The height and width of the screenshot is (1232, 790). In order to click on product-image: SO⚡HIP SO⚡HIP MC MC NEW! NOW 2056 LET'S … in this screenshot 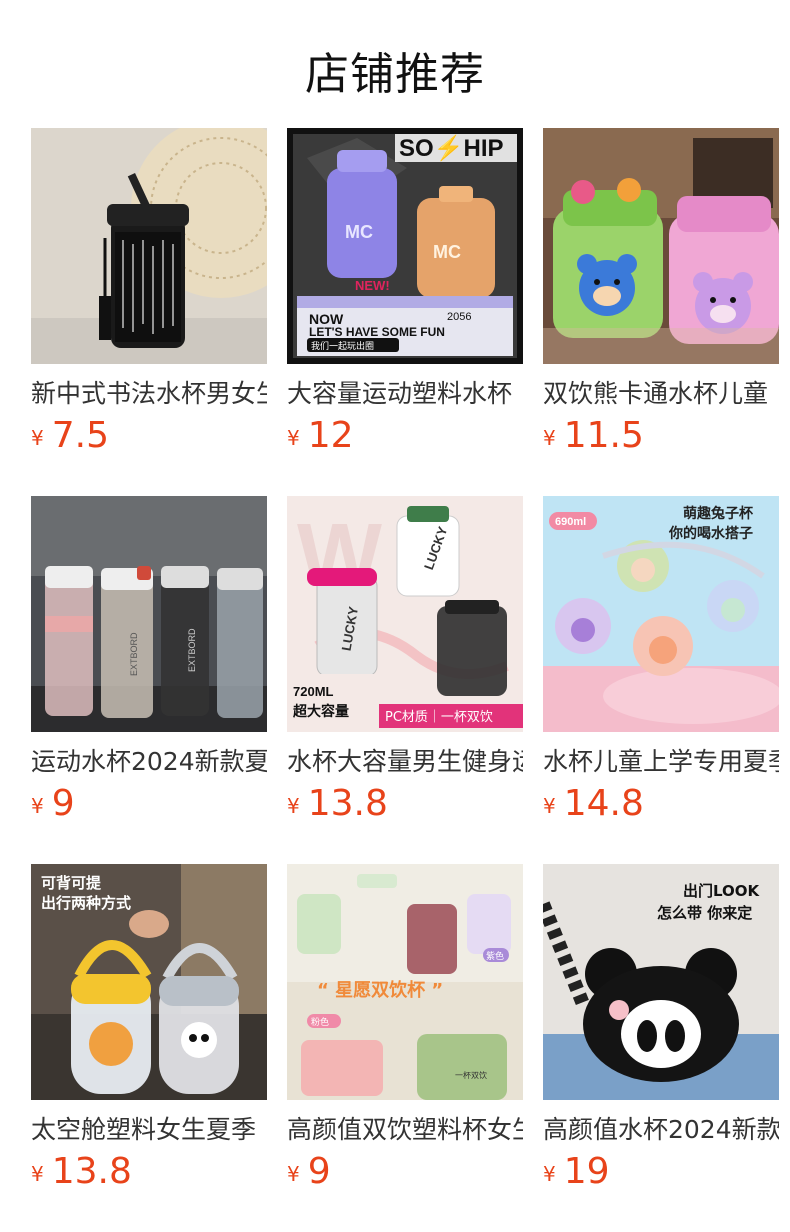, I will do `click(405, 246)`.